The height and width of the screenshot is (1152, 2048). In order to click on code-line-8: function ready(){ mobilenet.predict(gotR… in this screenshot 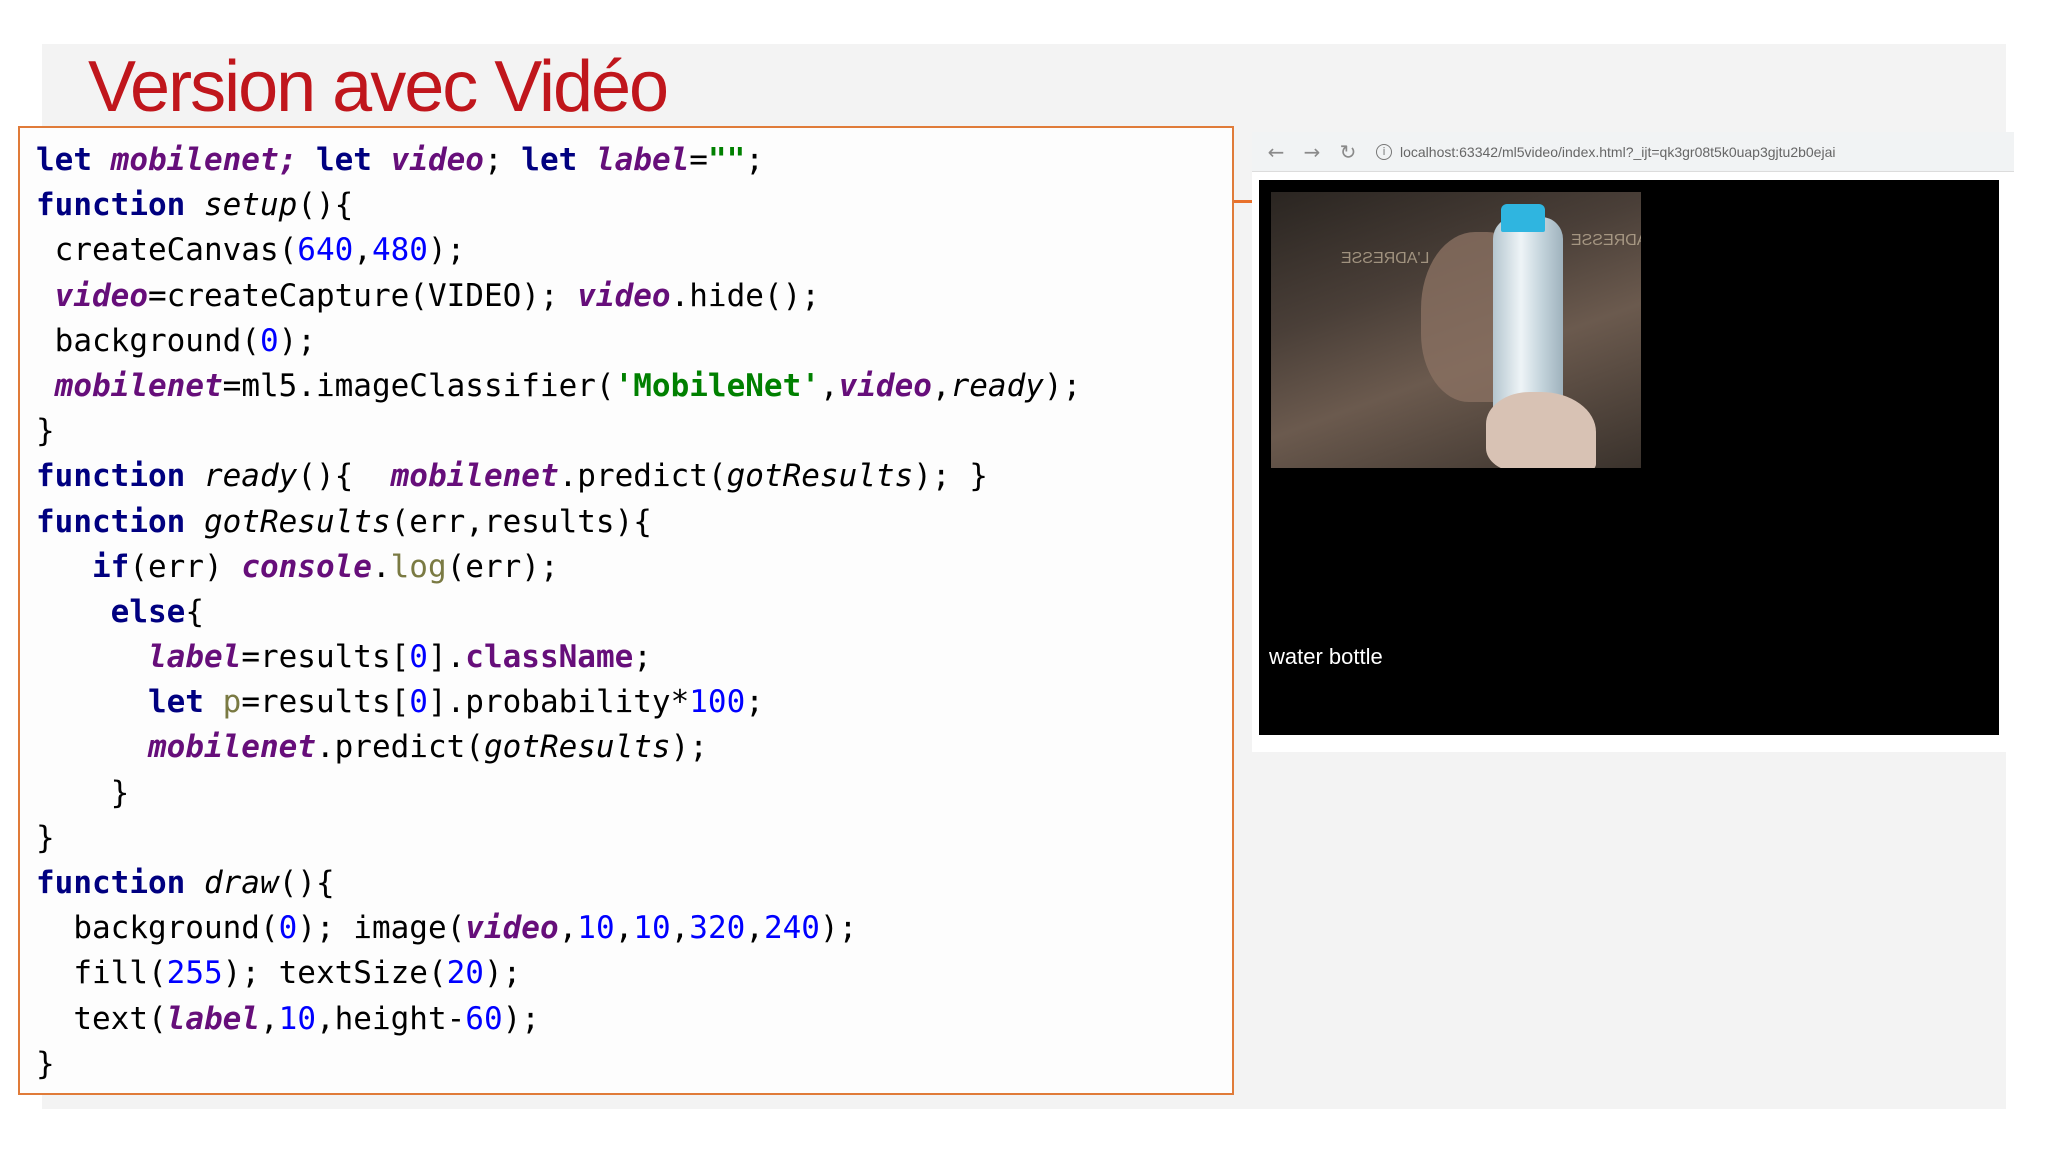, I will do `click(512, 476)`.